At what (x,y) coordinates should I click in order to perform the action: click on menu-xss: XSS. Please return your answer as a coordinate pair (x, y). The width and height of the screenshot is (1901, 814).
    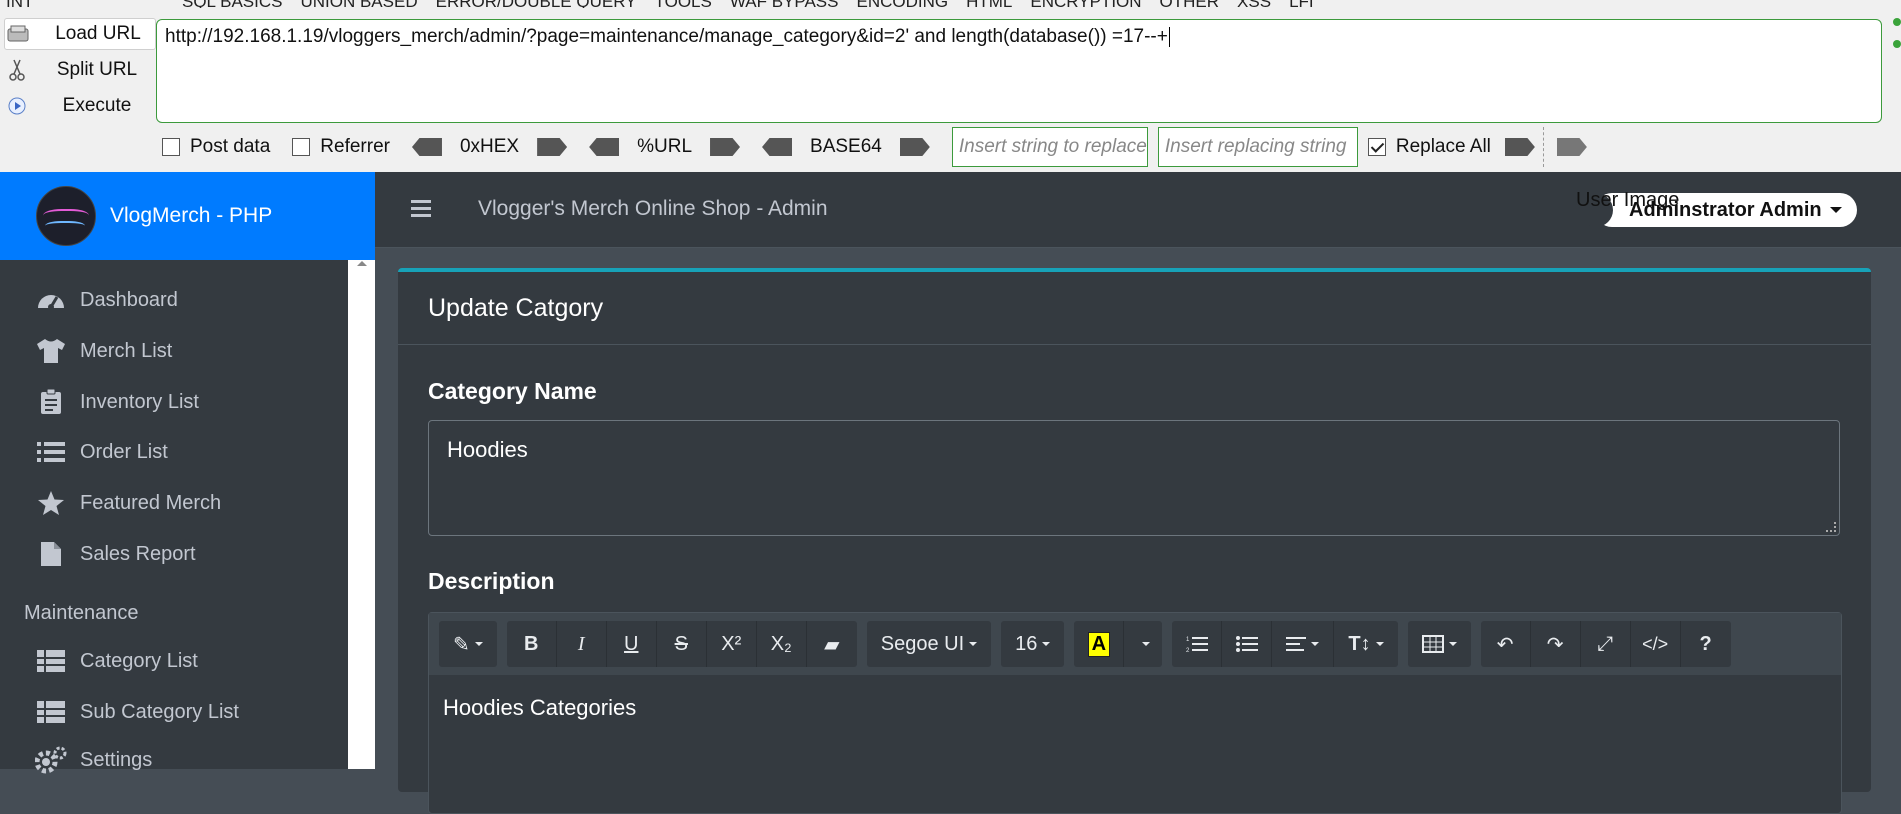
    Looking at the image, I should click on (1254, 4).